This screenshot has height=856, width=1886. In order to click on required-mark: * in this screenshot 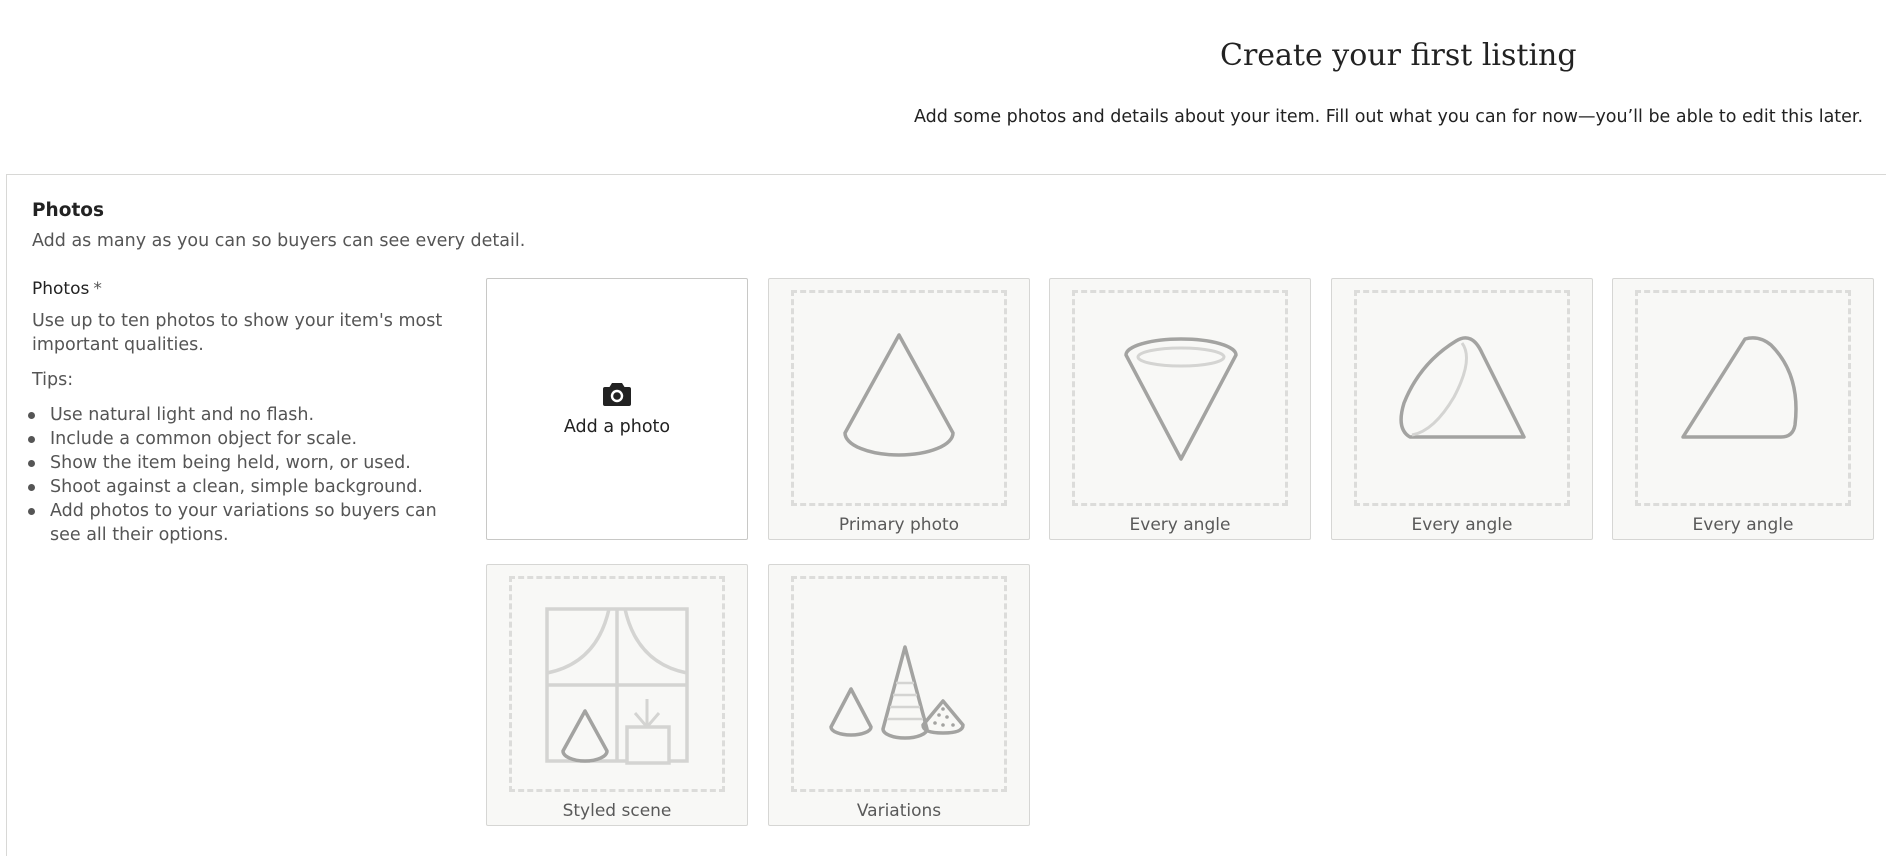, I will do `click(97, 289)`.